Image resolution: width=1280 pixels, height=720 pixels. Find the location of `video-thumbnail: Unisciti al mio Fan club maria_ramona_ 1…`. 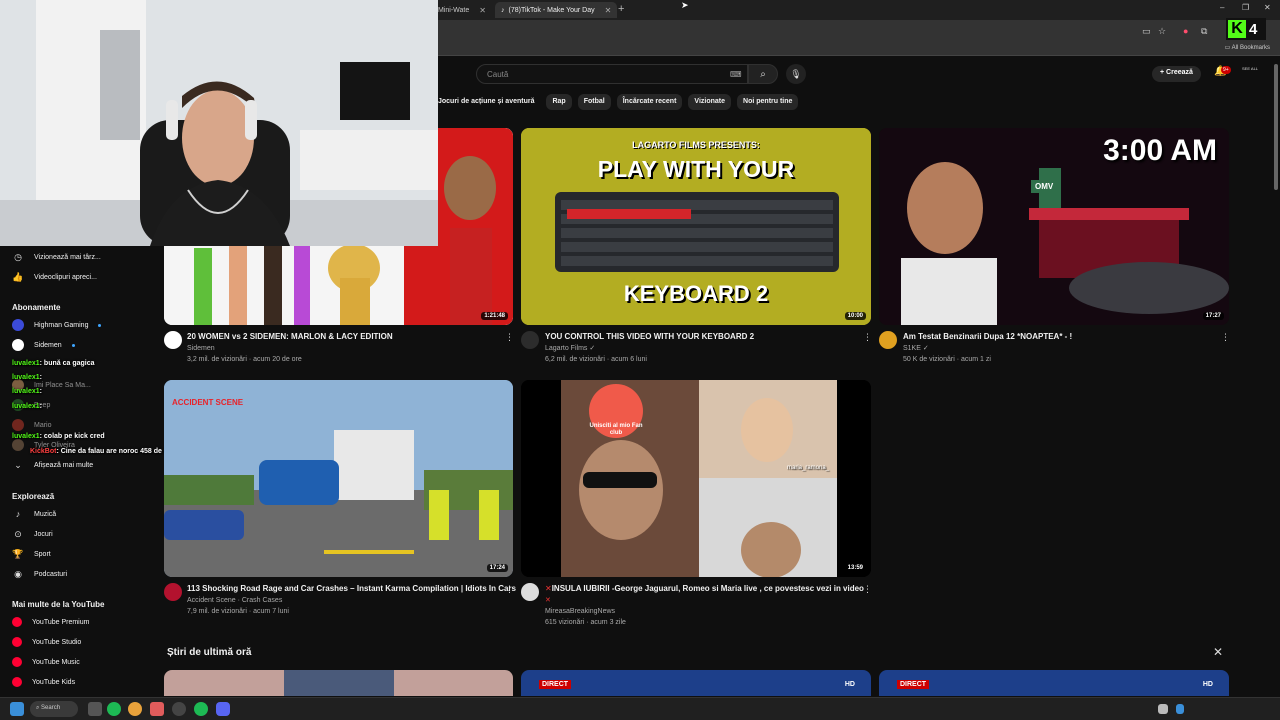

video-thumbnail: Unisciti al mio Fan club maria_ramona_ 1… is located at coordinates (696, 478).